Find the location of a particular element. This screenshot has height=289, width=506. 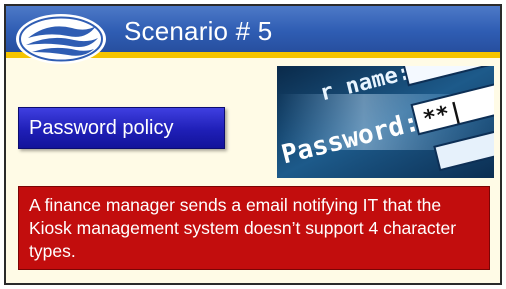

password-policy-label: Password policy is located at coordinates (101, 127).